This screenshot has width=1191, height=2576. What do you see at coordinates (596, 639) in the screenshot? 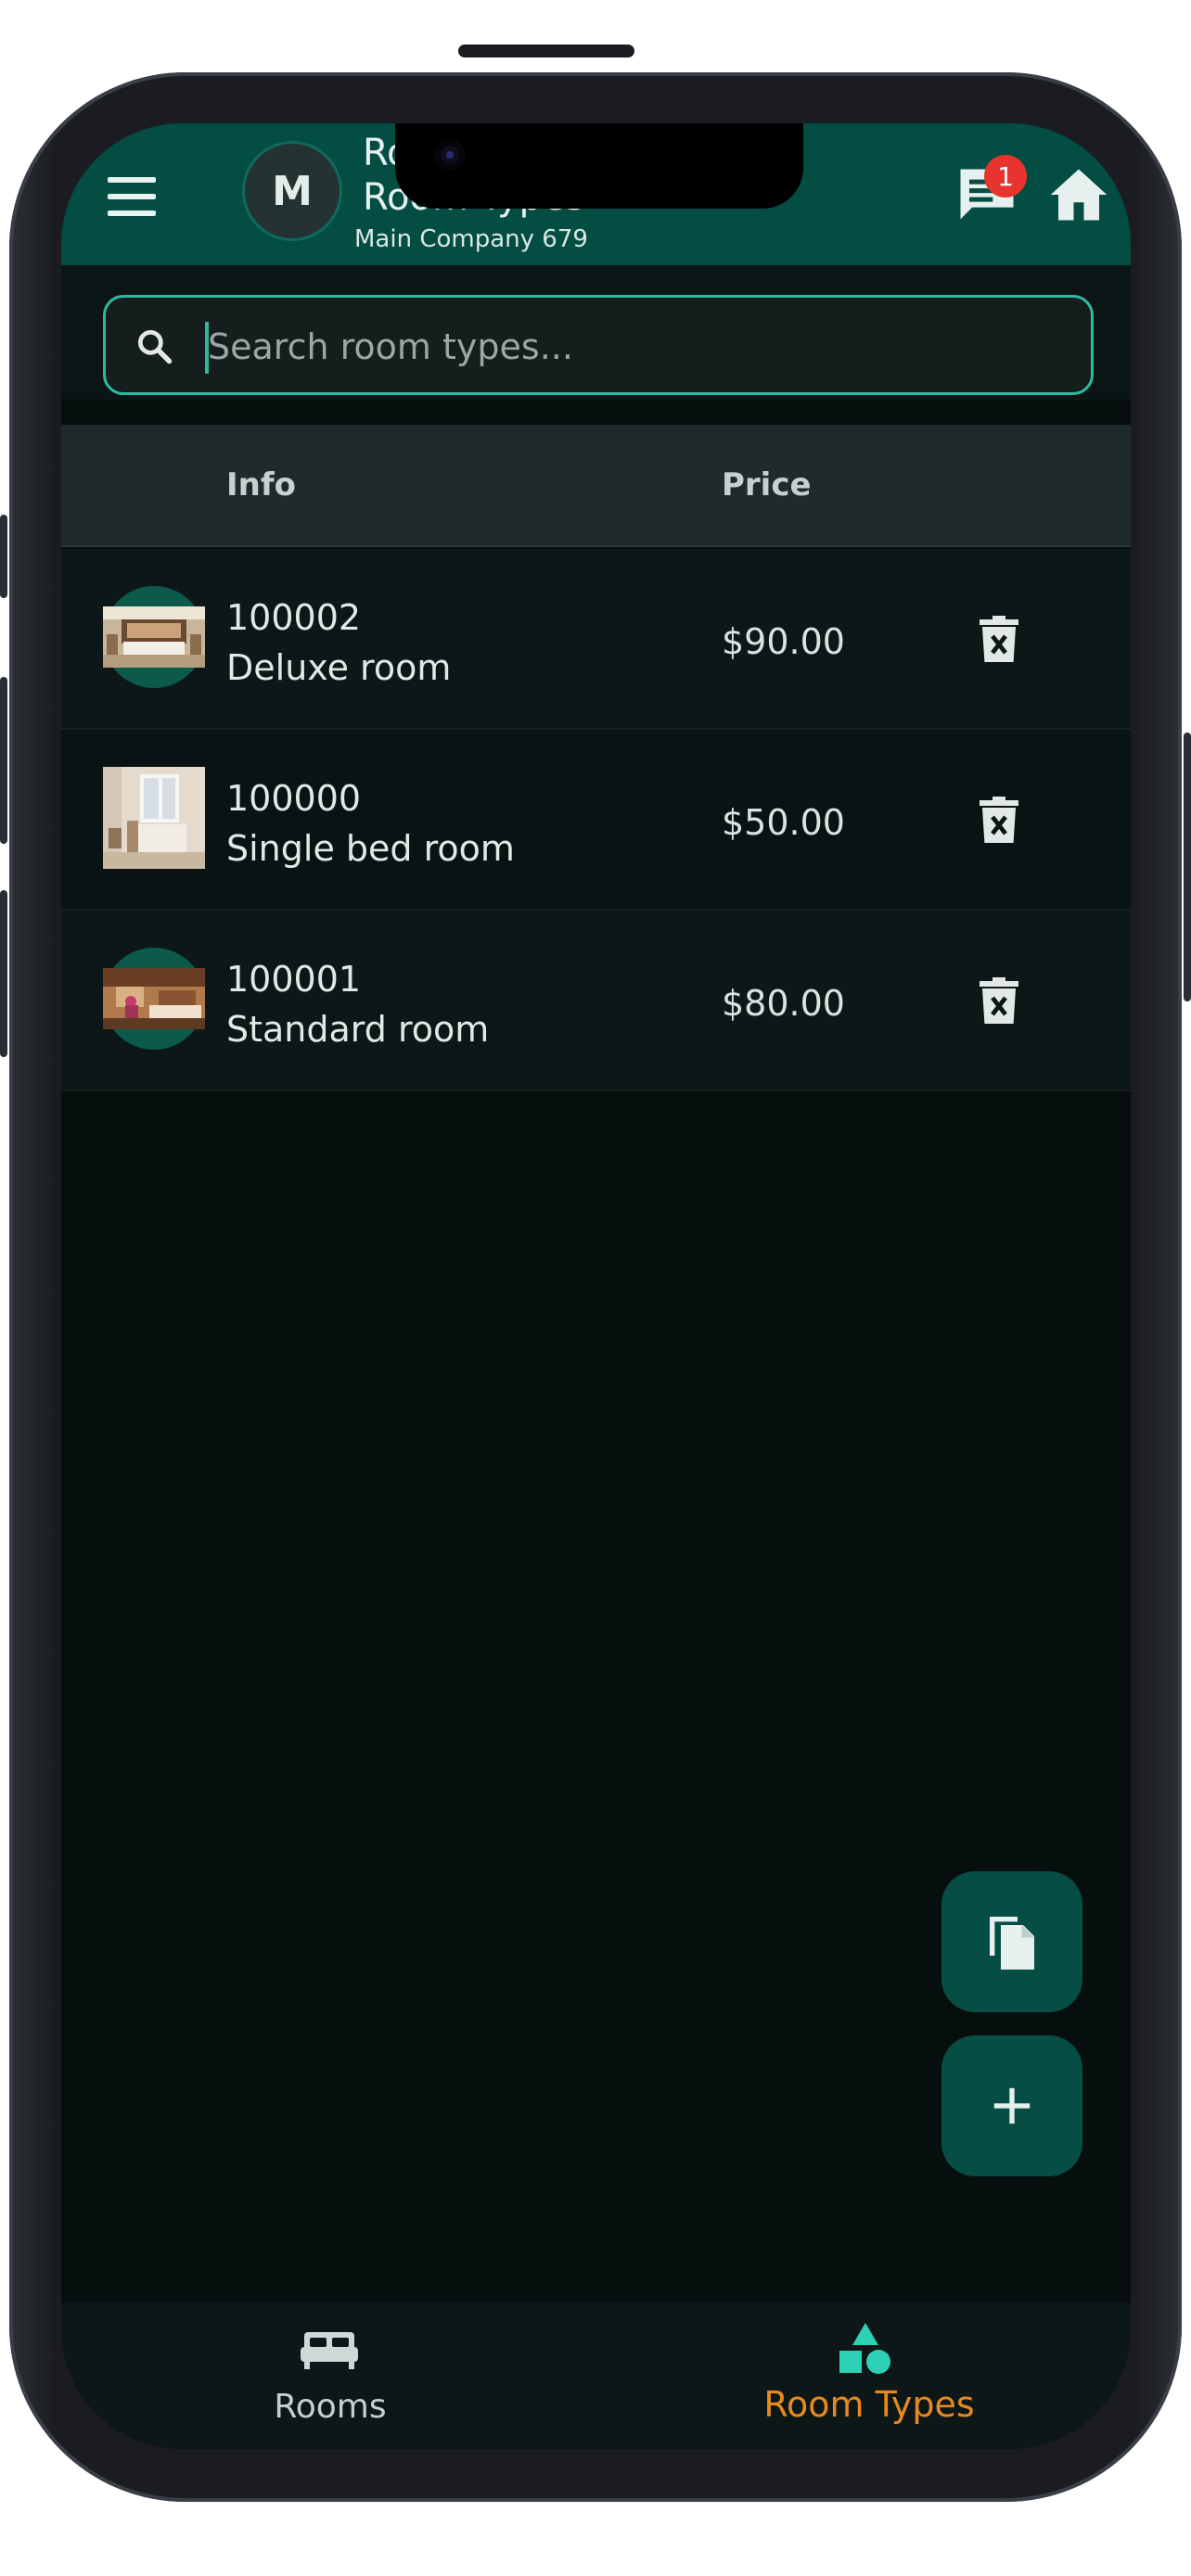
I see `table-row: 100002 Deluxe room $90.00` at bounding box center [596, 639].